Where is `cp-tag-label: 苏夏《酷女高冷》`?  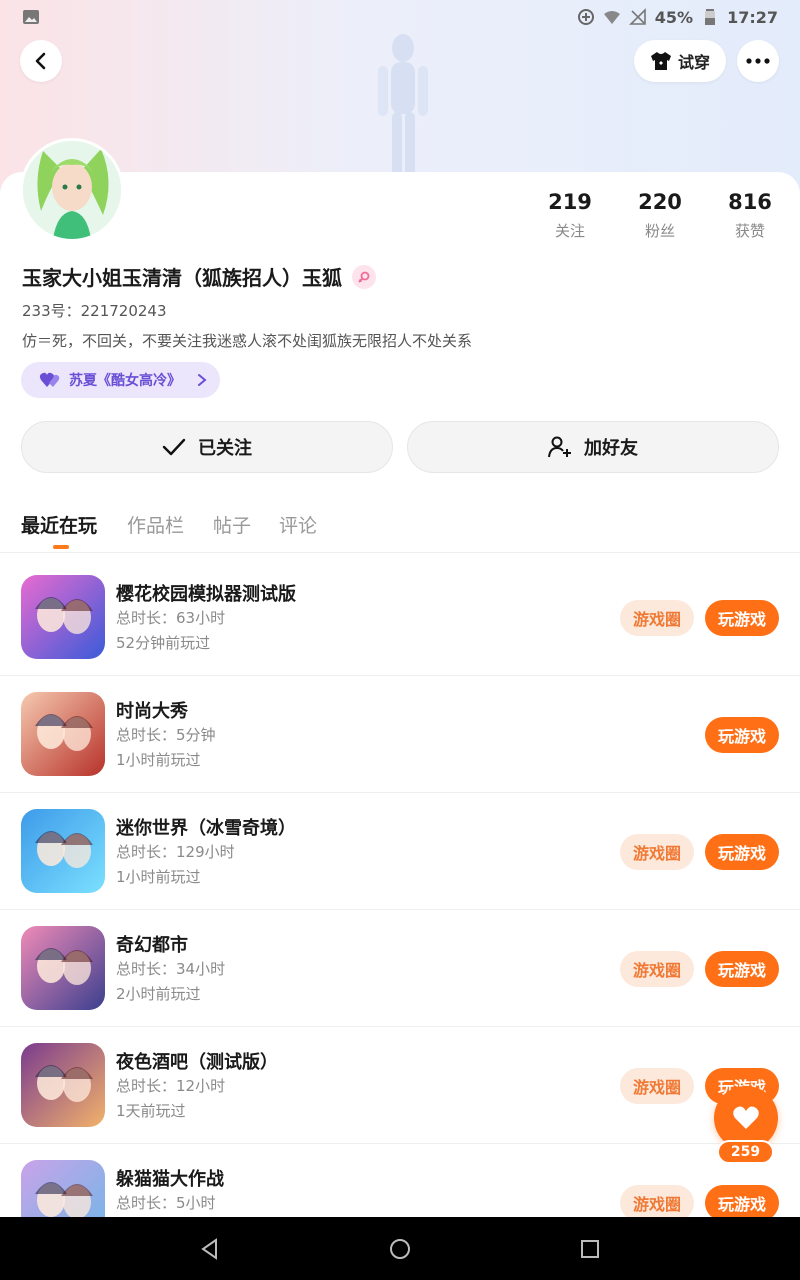
cp-tag-label: 苏夏《酷女高冷》 is located at coordinates (125, 381).